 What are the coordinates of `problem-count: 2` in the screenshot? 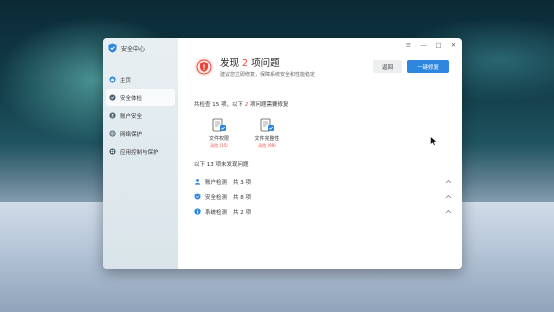 It's located at (245, 63).